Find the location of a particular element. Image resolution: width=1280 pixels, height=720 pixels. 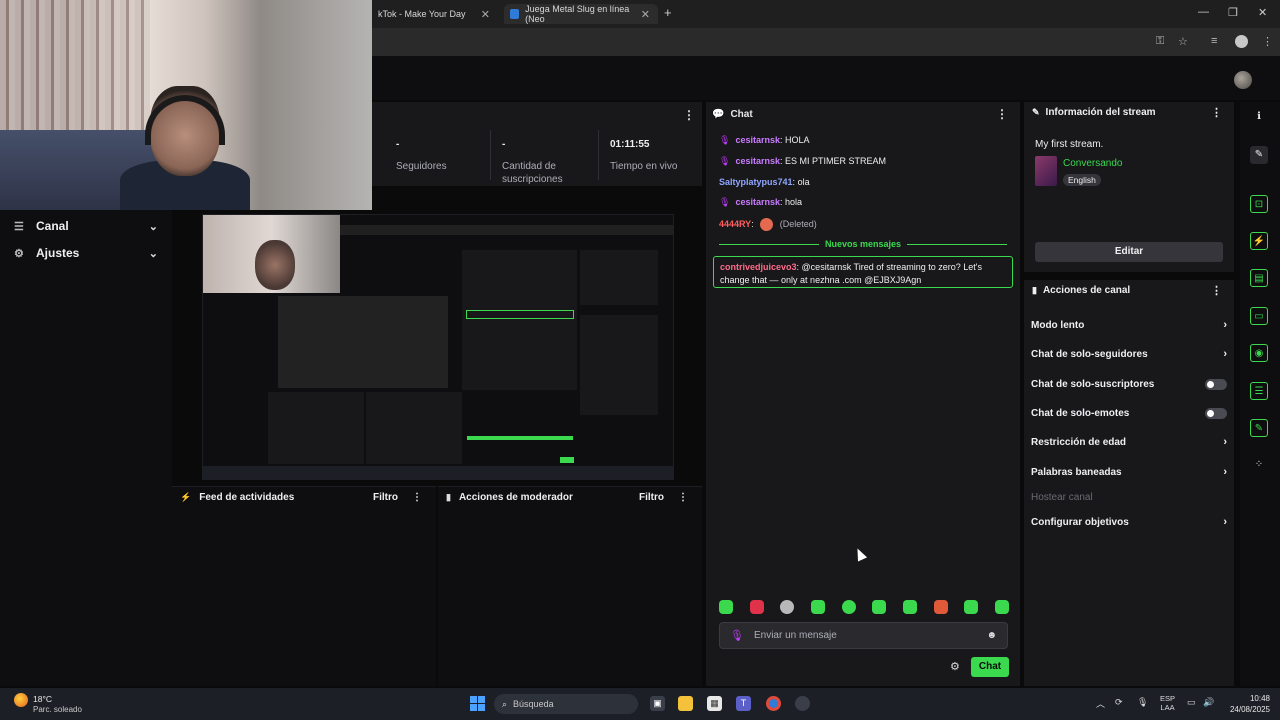

file-explorer-icon is located at coordinates (685, 703).